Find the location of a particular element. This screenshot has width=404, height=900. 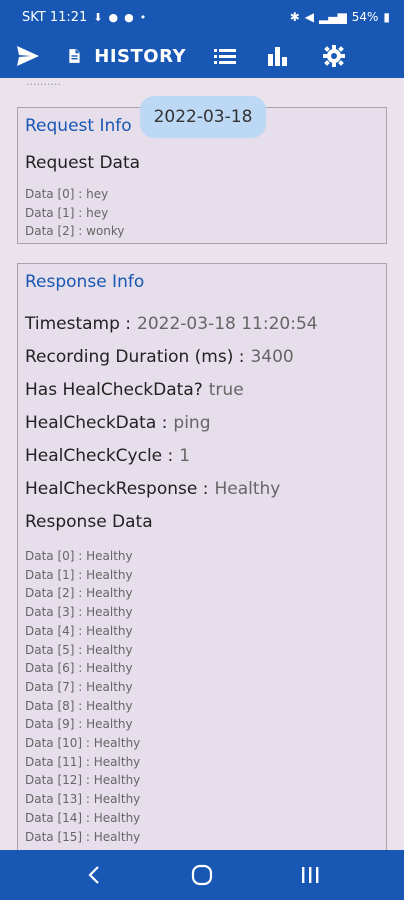

field-value: Healthy is located at coordinates (247, 489).